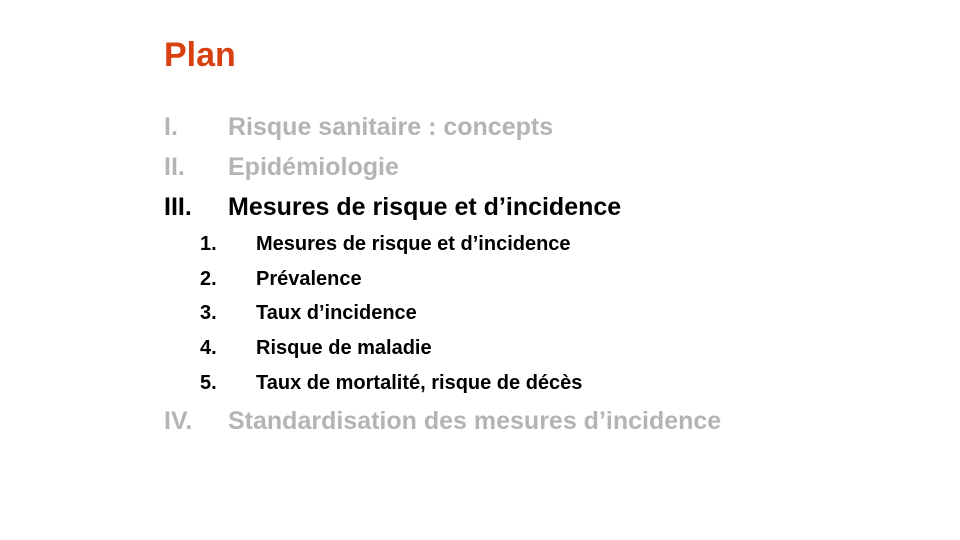  I want to click on section-number: II., so click(174, 167).